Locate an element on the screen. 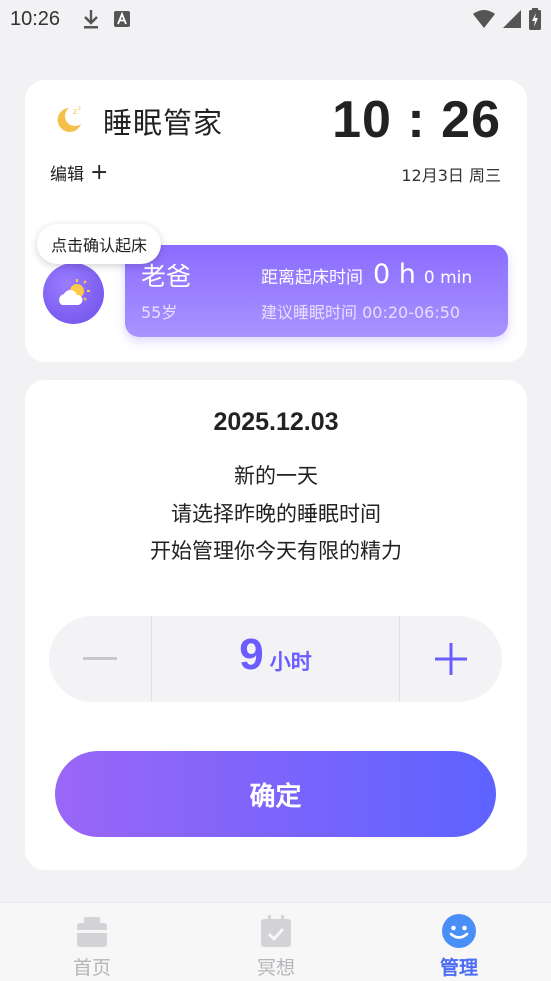 Image resolution: width=551 pixels, height=981 pixels. plus-icon is located at coordinates (451, 659).